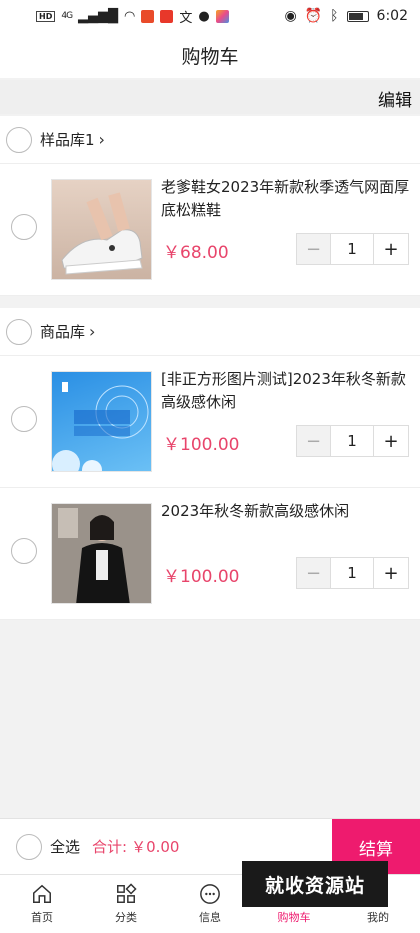 This screenshot has height=933, width=420. What do you see at coordinates (42, 917) in the screenshot?
I see `tab-label: 首页` at bounding box center [42, 917].